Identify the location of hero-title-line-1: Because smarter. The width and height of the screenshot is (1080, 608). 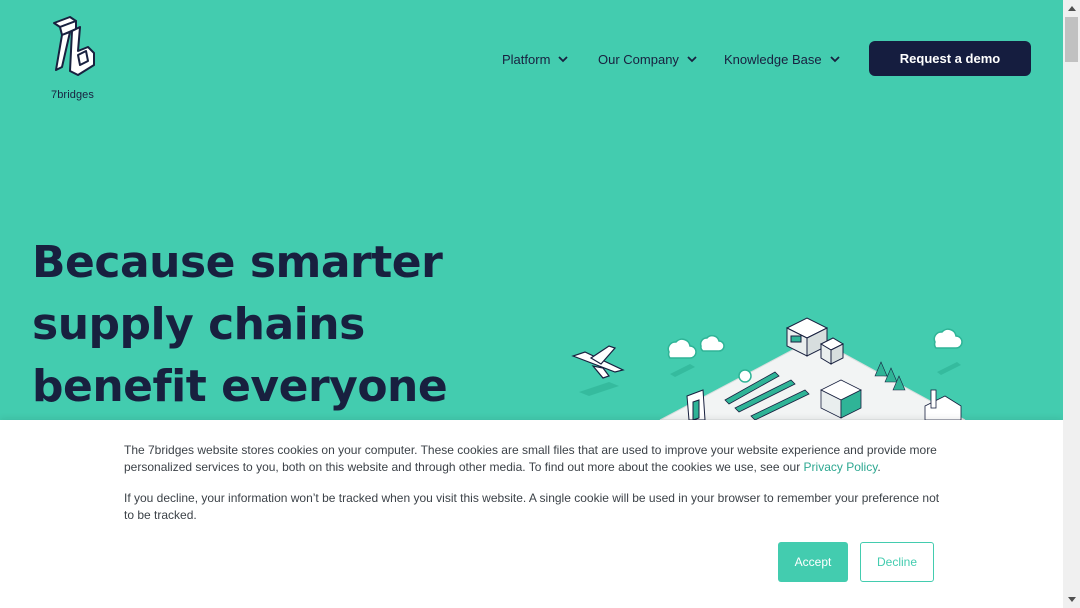
(237, 262).